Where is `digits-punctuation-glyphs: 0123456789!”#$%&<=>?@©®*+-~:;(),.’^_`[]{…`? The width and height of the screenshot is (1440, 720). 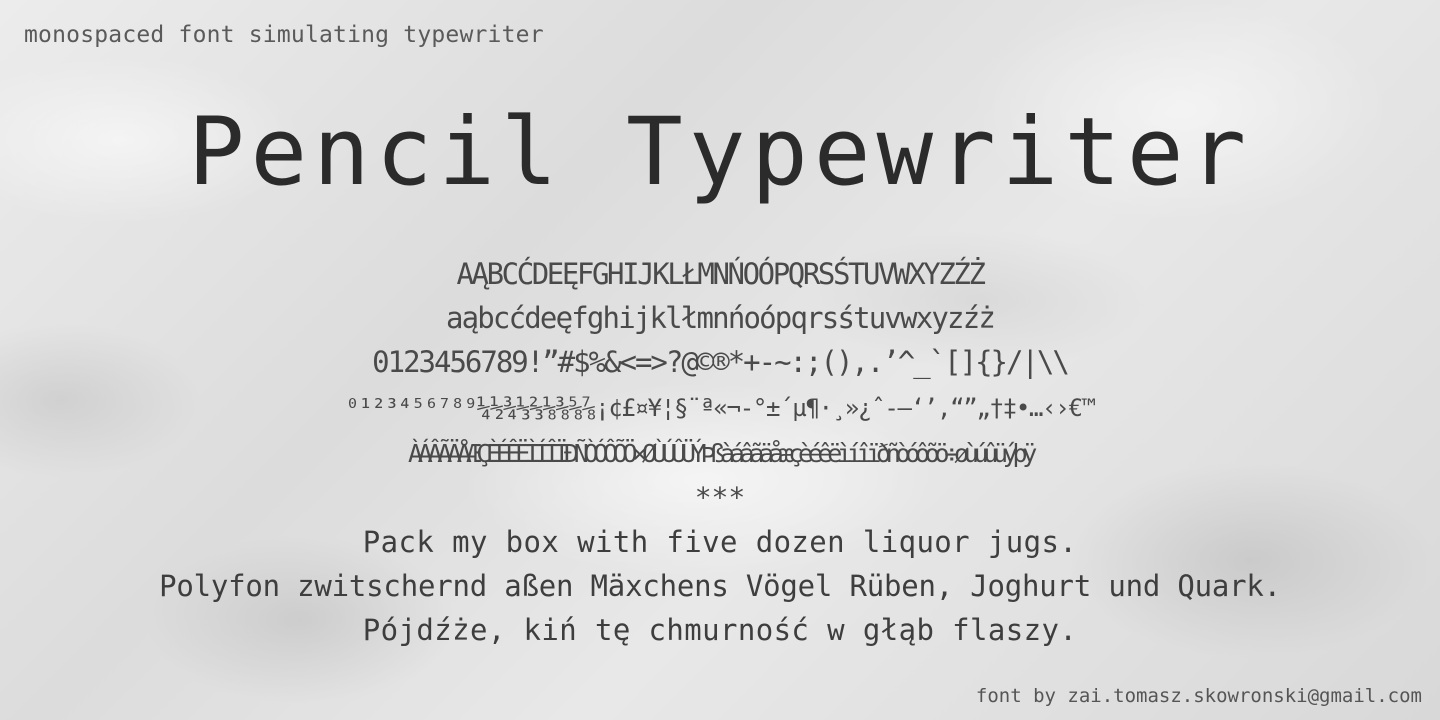
digits-punctuation-glyphs: 0123456789!”#$%&<=>?@©®*+-~:;(),.’^_`[]{… is located at coordinates (721, 362).